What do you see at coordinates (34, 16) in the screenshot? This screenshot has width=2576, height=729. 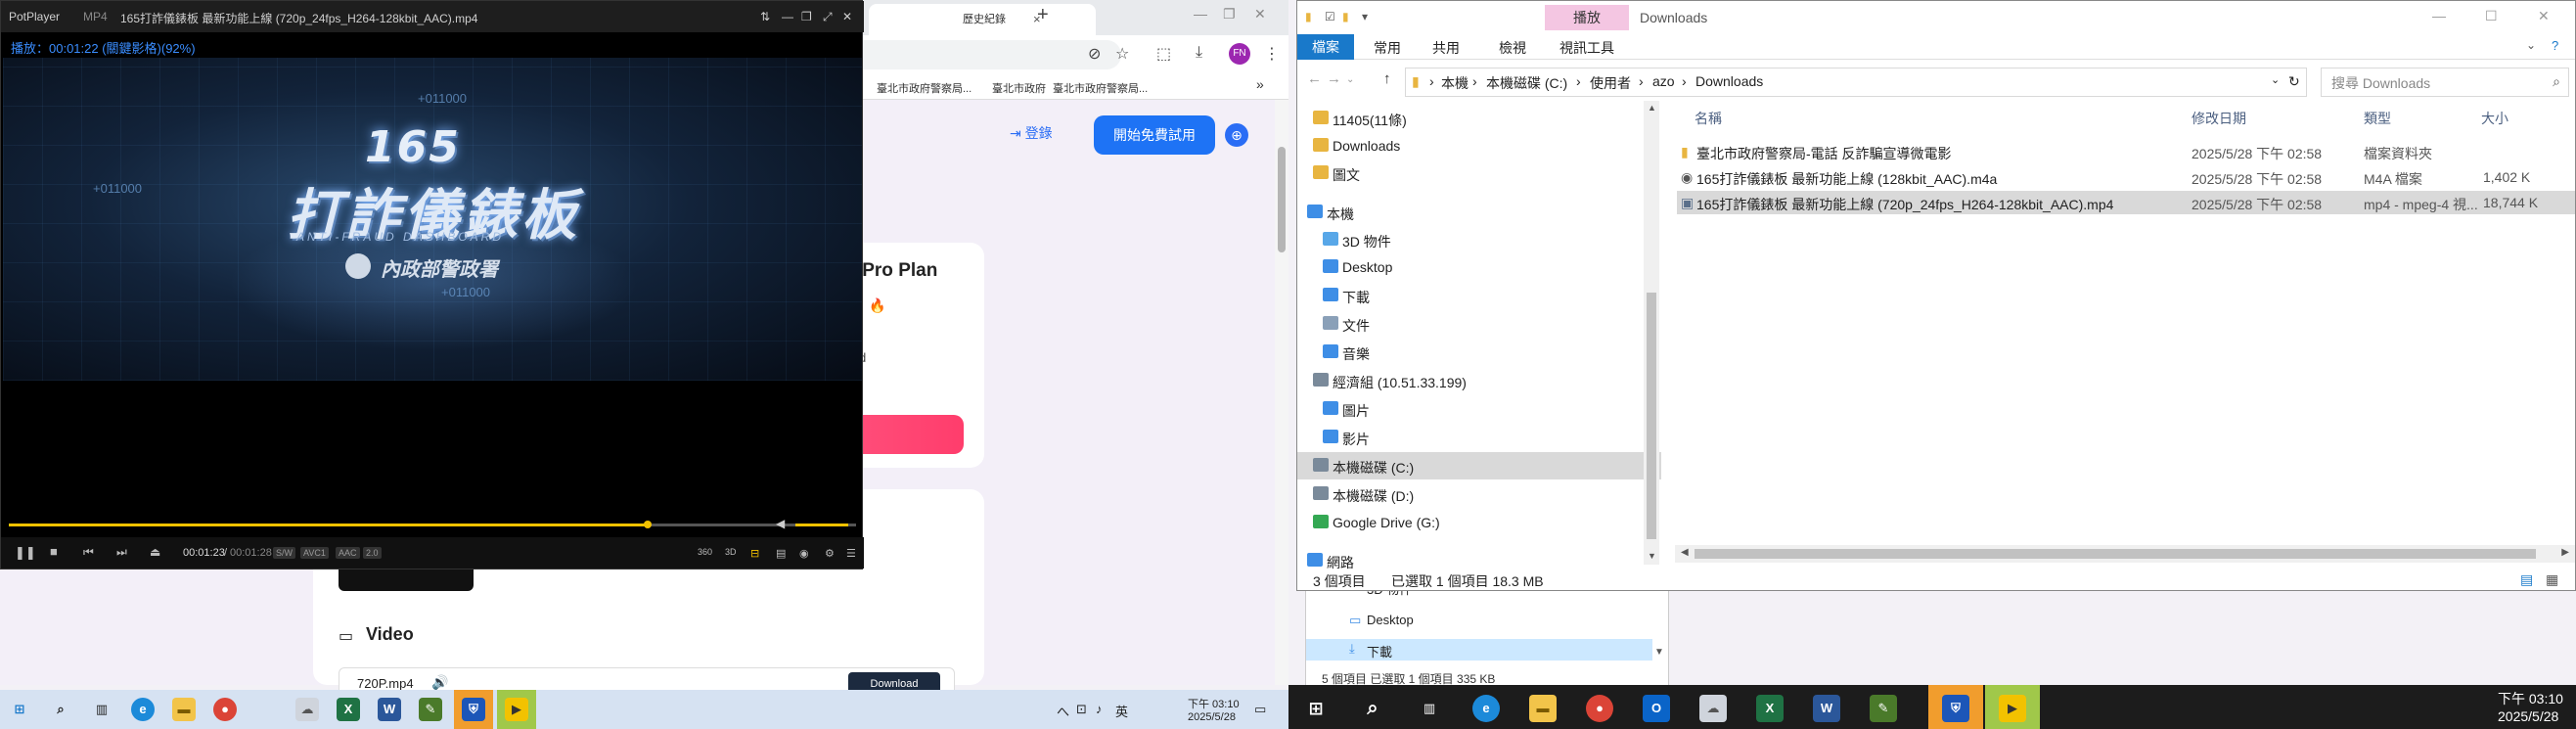 I see `potplayer-logo: PotPlayer` at bounding box center [34, 16].